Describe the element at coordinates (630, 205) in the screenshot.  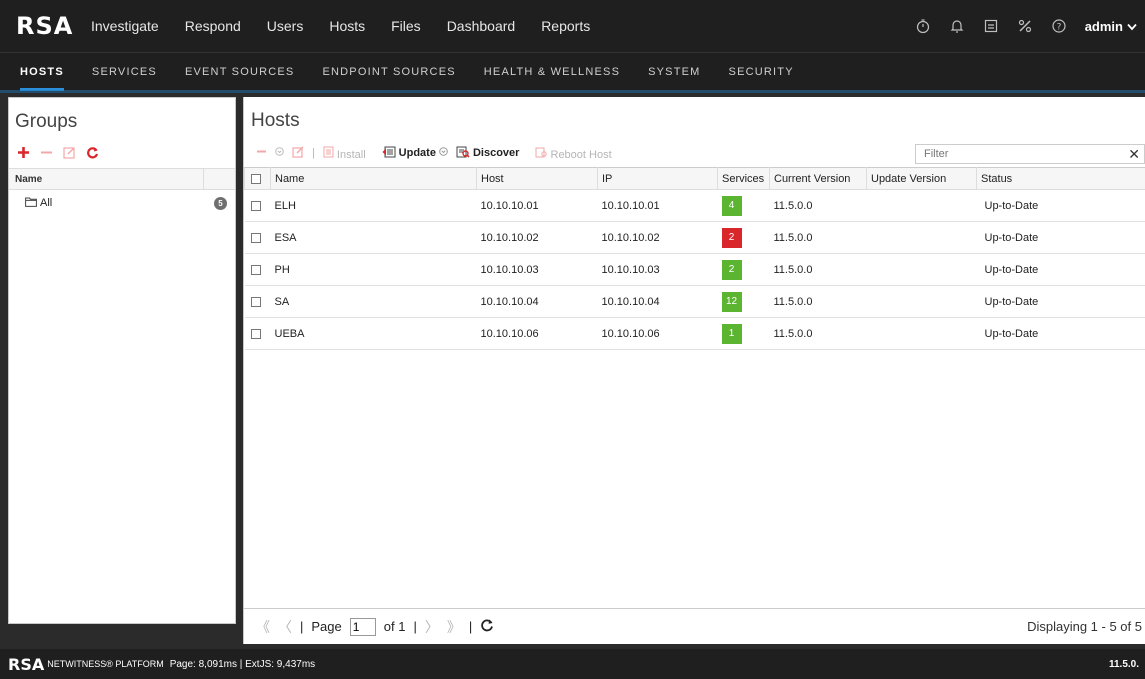
I see `cell-ip: 10.10.10.01` at that location.